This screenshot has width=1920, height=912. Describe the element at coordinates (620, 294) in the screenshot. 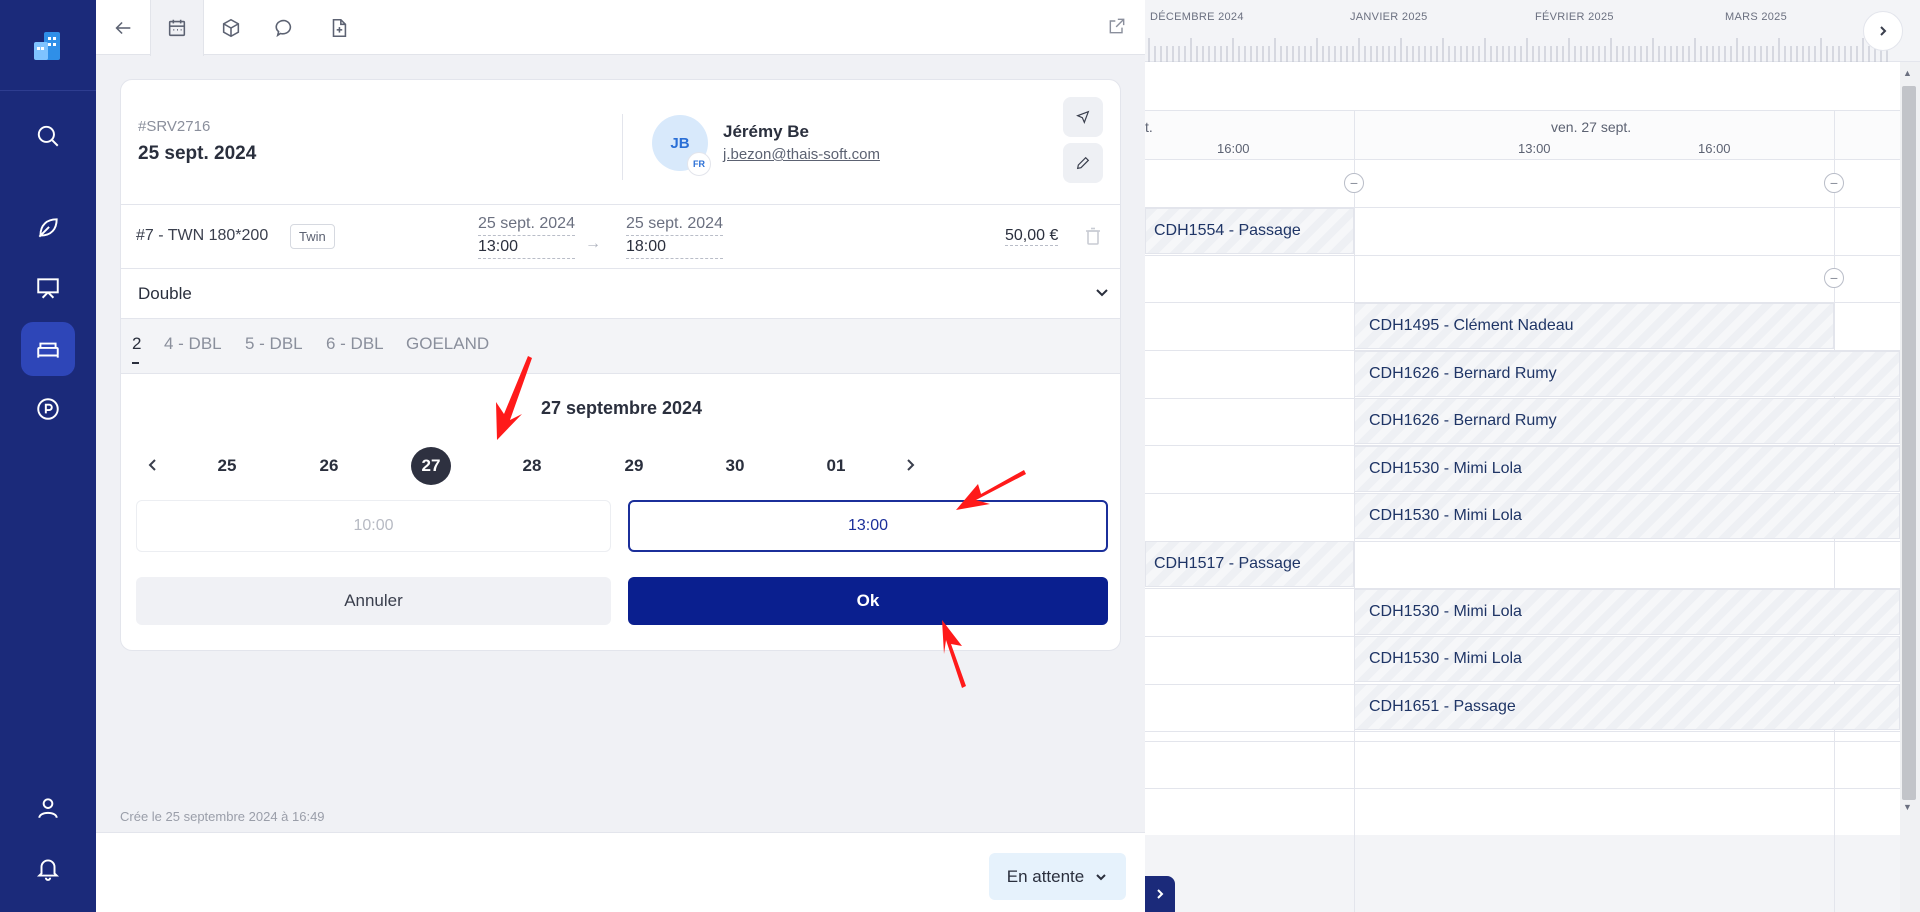

I see `room-type-select: Double` at that location.